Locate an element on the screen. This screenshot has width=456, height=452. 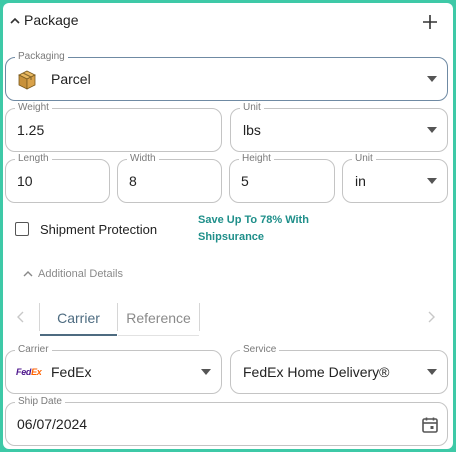
service-select: Service FedEx Home Delivery® is located at coordinates (339, 368).